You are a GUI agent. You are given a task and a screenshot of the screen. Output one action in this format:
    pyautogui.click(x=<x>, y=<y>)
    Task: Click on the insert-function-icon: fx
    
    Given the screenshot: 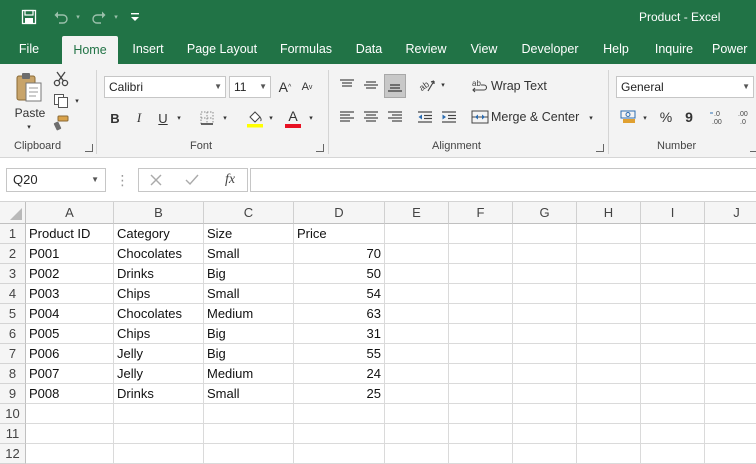 What is the action you would take?
    pyautogui.click(x=230, y=180)
    